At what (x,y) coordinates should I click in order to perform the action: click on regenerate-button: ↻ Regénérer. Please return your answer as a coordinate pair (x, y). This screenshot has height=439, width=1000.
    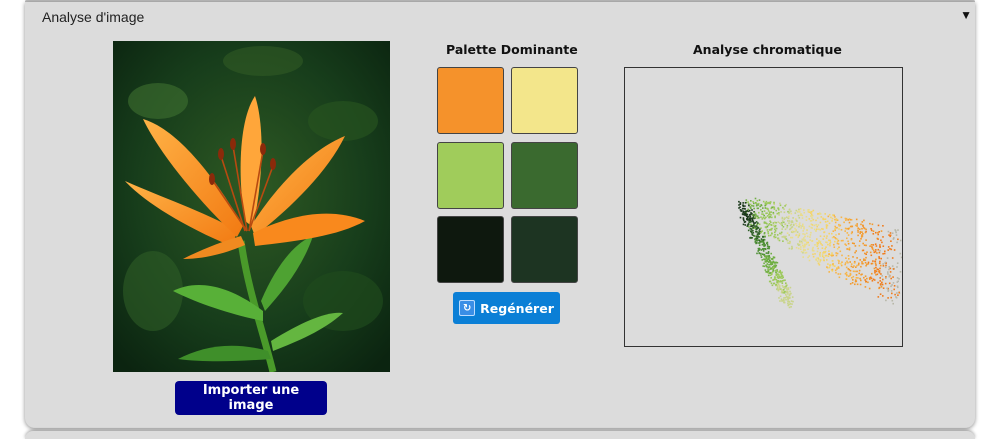
    Looking at the image, I should click on (506, 308).